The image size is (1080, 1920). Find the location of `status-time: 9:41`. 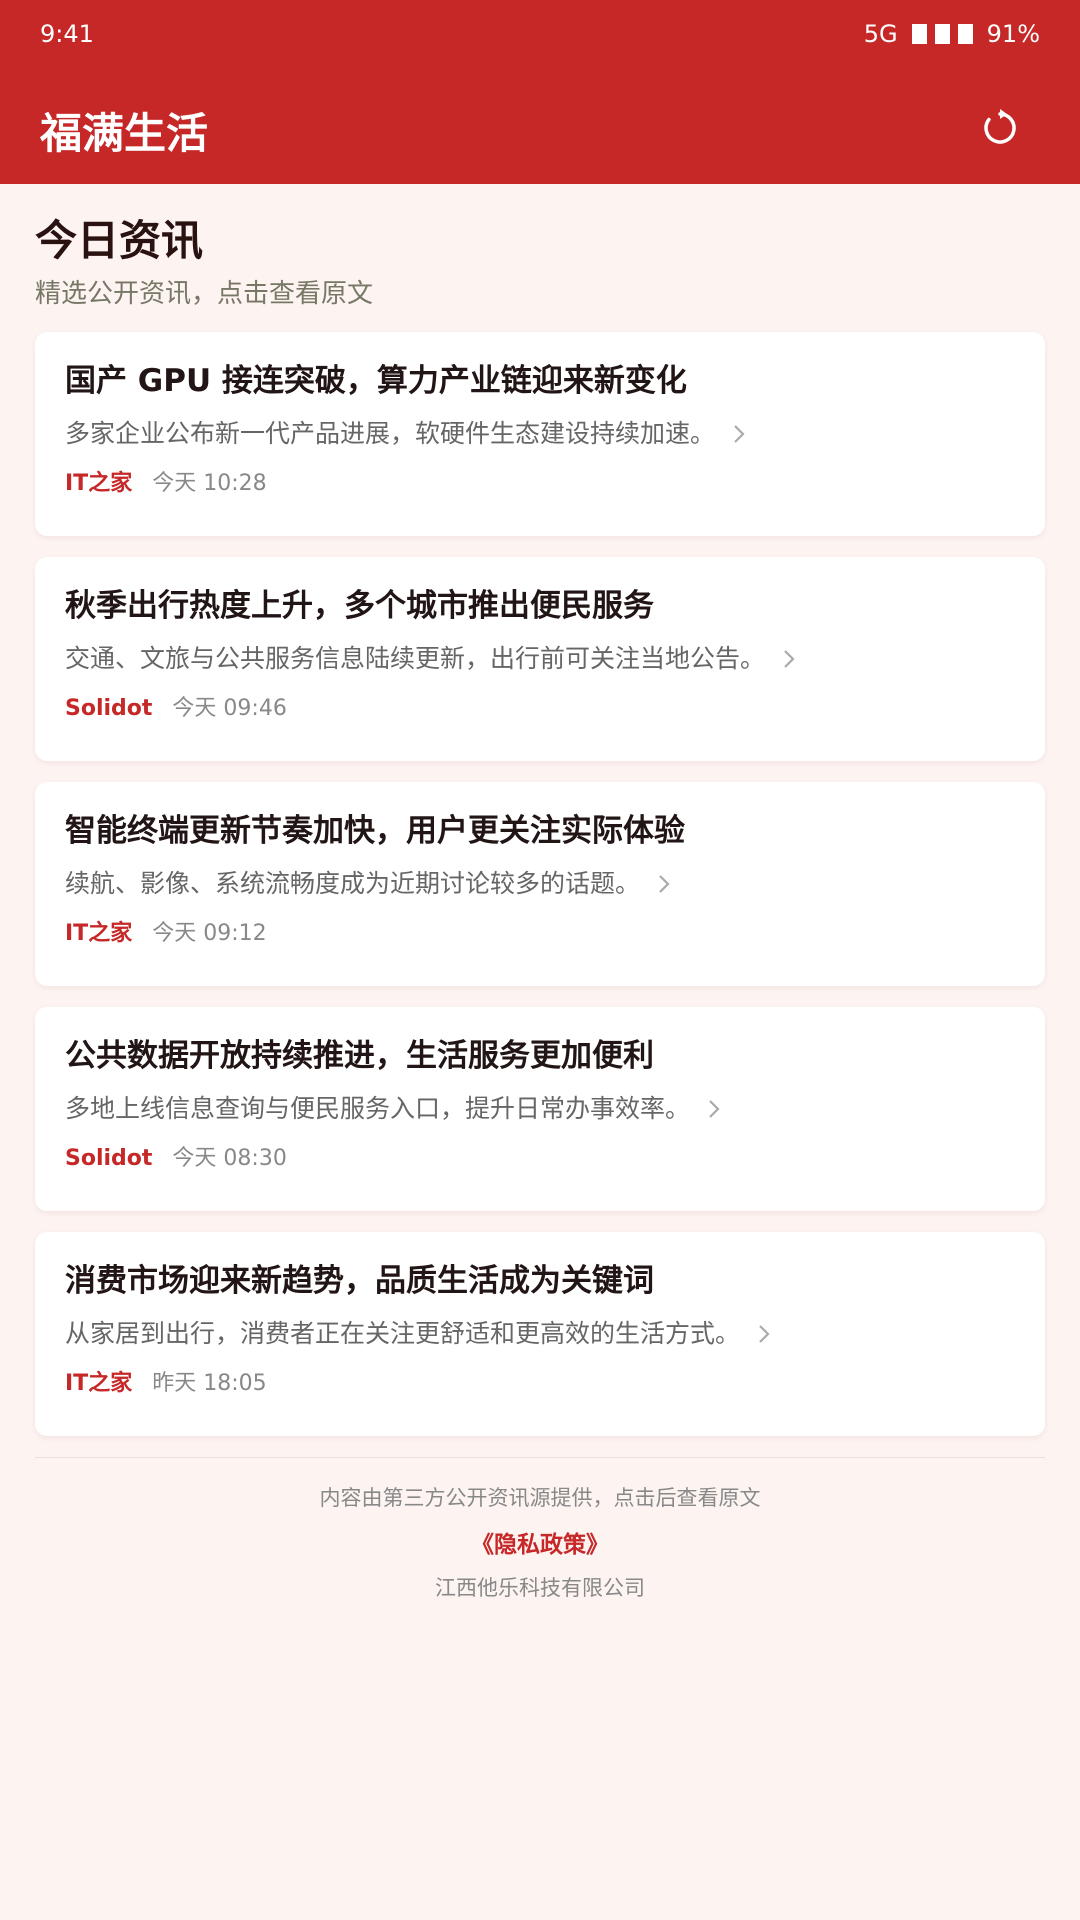

status-time: 9:41 is located at coordinates (67, 34).